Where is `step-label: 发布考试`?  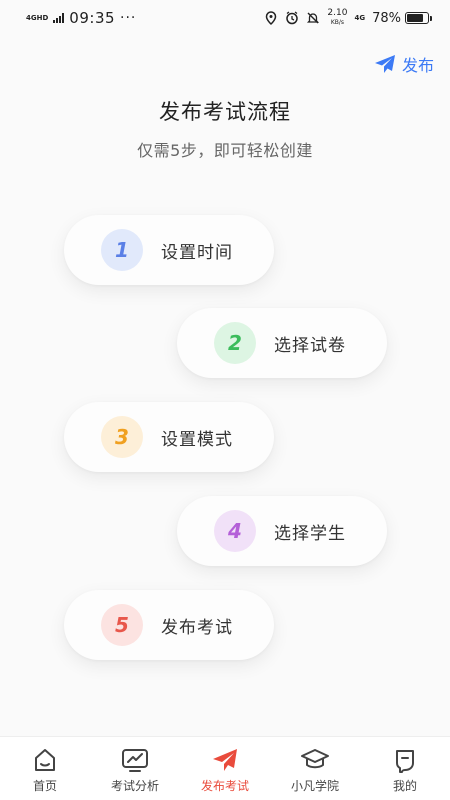
step-label: 发布考试 is located at coordinates (197, 627).